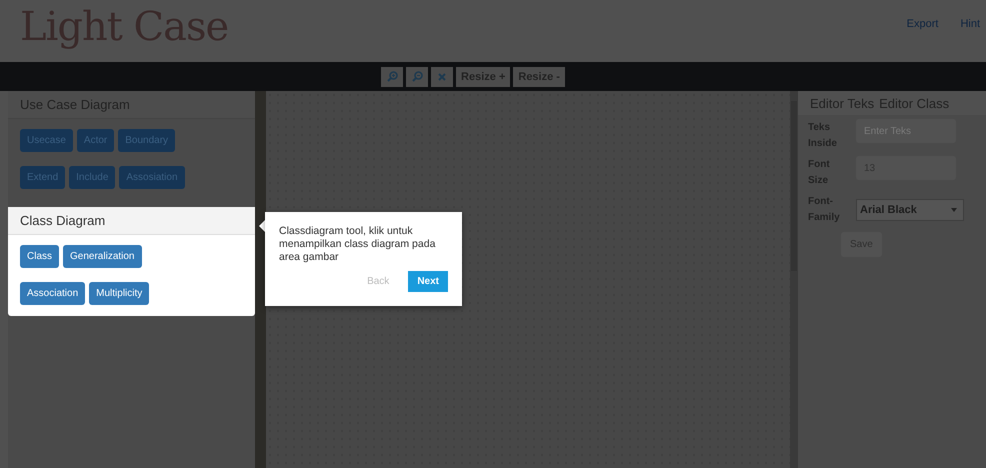  I want to click on zoom-in-icon, so click(392, 76).